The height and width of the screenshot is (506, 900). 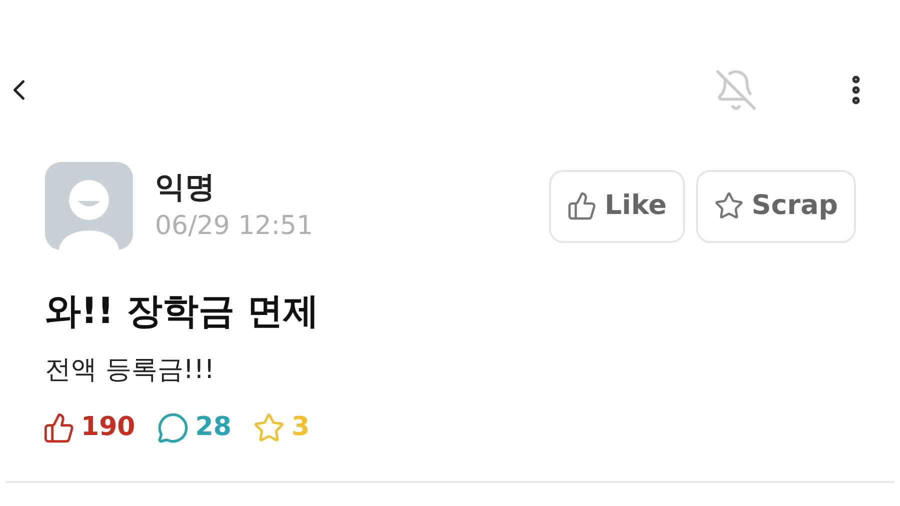 What do you see at coordinates (616, 206) in the screenshot?
I see `like-button: Like` at bounding box center [616, 206].